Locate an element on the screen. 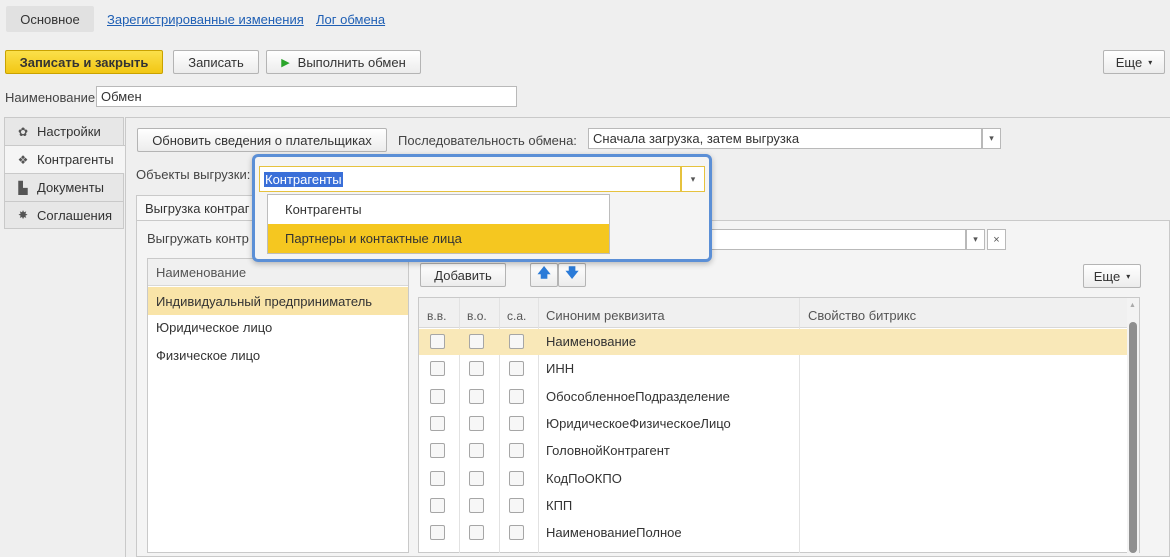 Image resolution: width=1170 pixels, height=557 pixels. list-item: Индивидуальный предприниматель is located at coordinates (278, 301).